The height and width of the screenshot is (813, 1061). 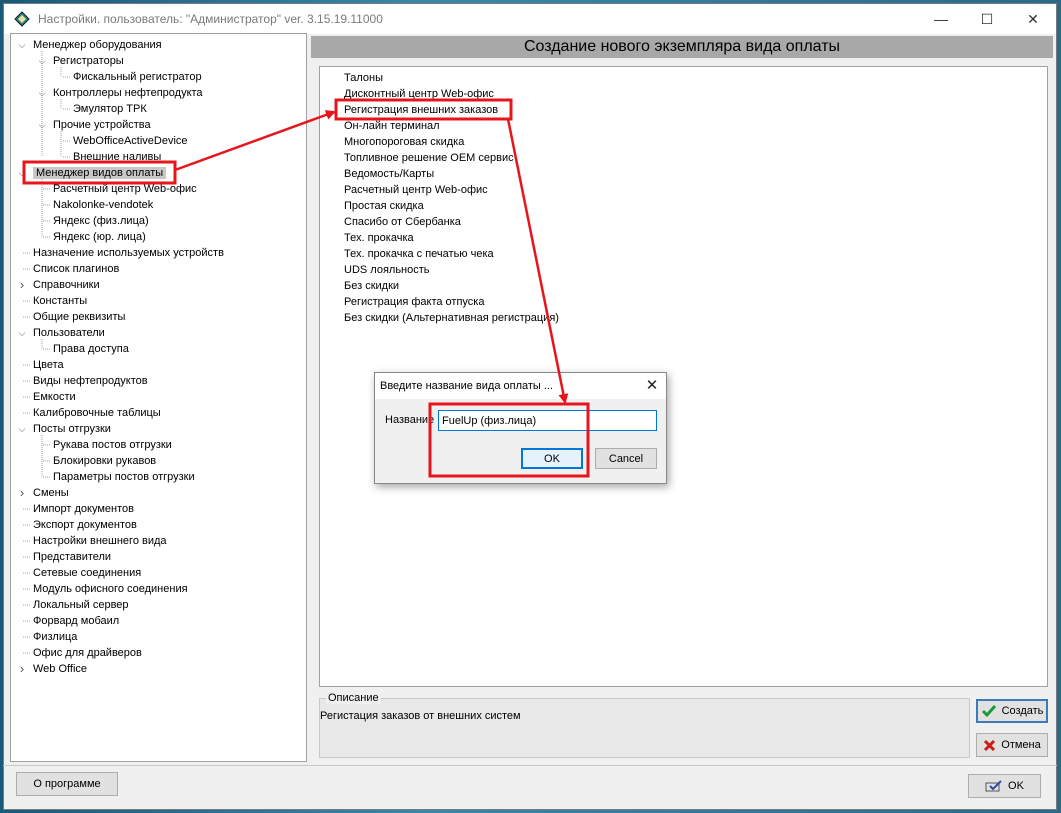 I want to click on tree-item: Внешние наливы, so click(x=117, y=157).